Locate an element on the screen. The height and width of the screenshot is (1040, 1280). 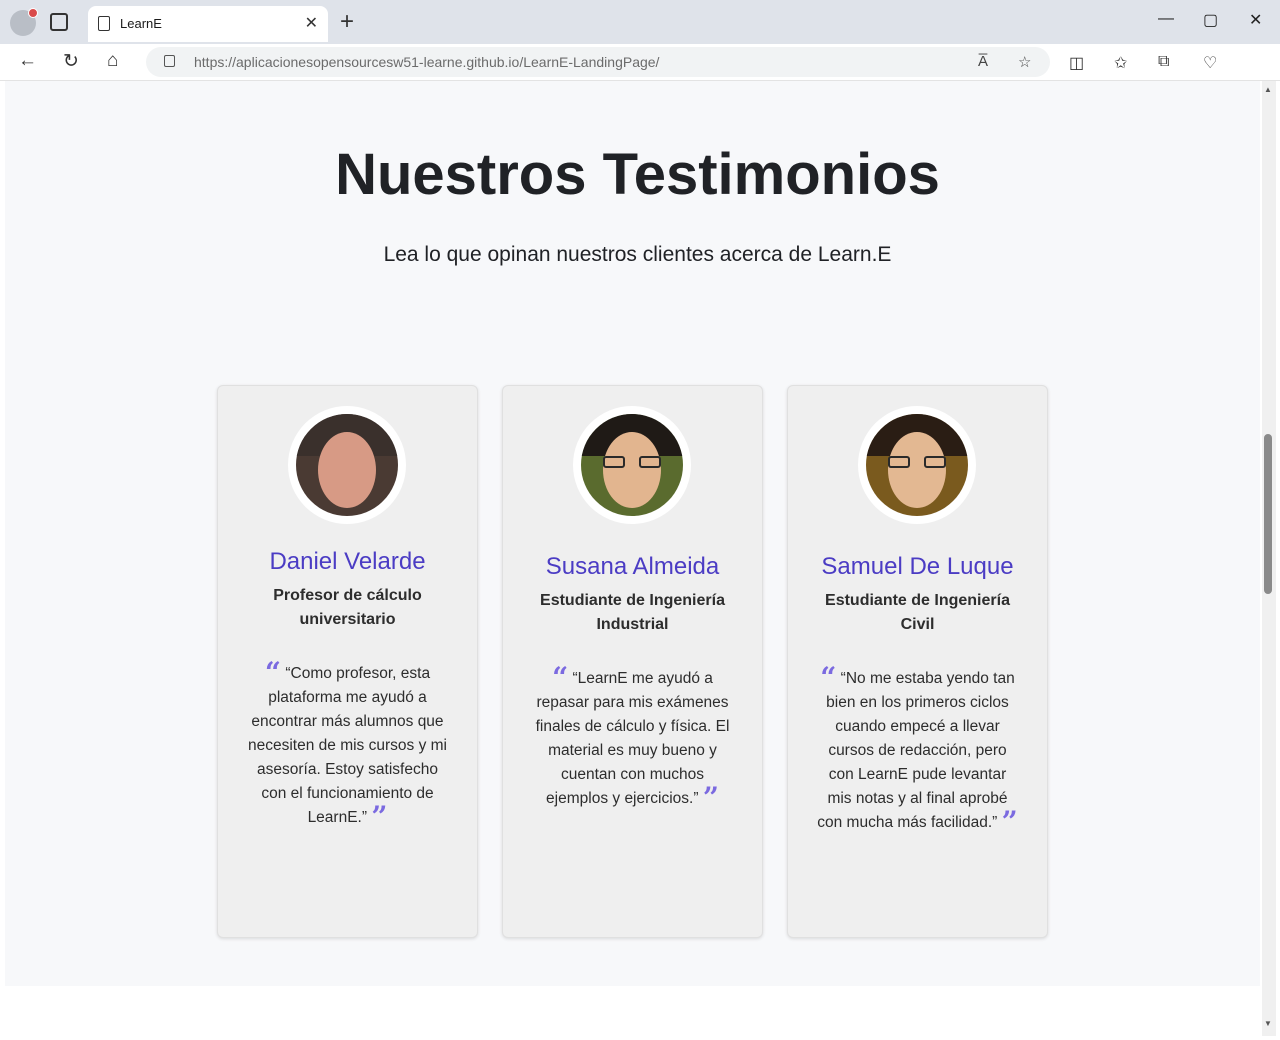
testimonial-role: Profesor de cálculo universitario is located at coordinates (347, 607).